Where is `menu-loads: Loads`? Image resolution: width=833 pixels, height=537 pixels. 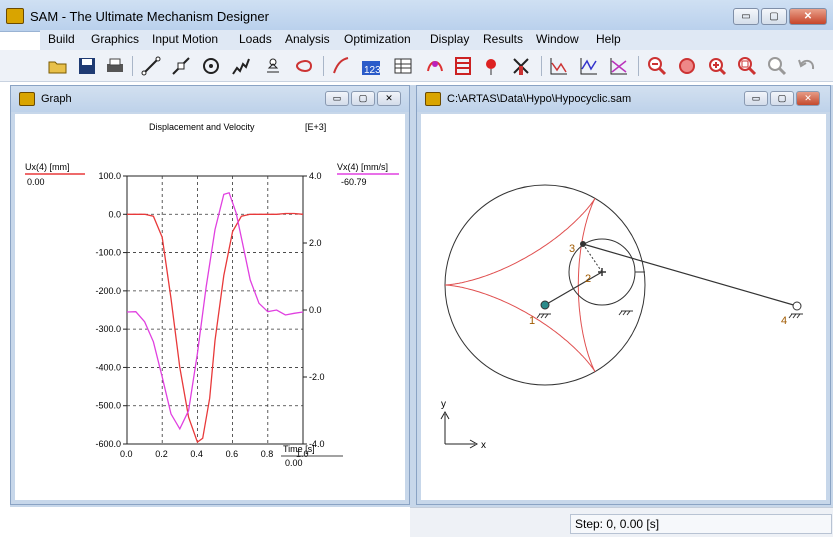 menu-loads: Loads is located at coordinates (255, 39).